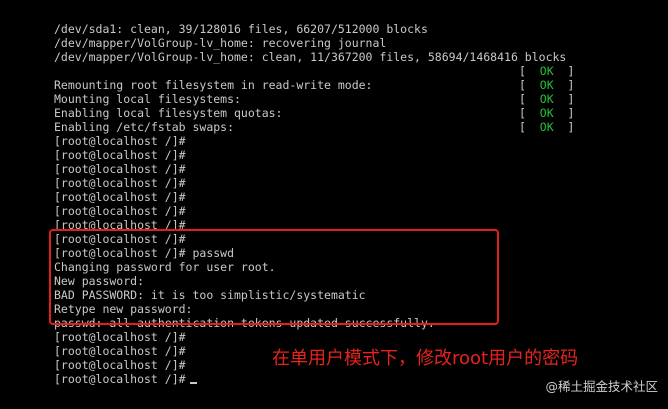  What do you see at coordinates (354, 113) in the screenshot?
I see `terminal-line: Enabling local filesystem quotas: [ OK ]` at bounding box center [354, 113].